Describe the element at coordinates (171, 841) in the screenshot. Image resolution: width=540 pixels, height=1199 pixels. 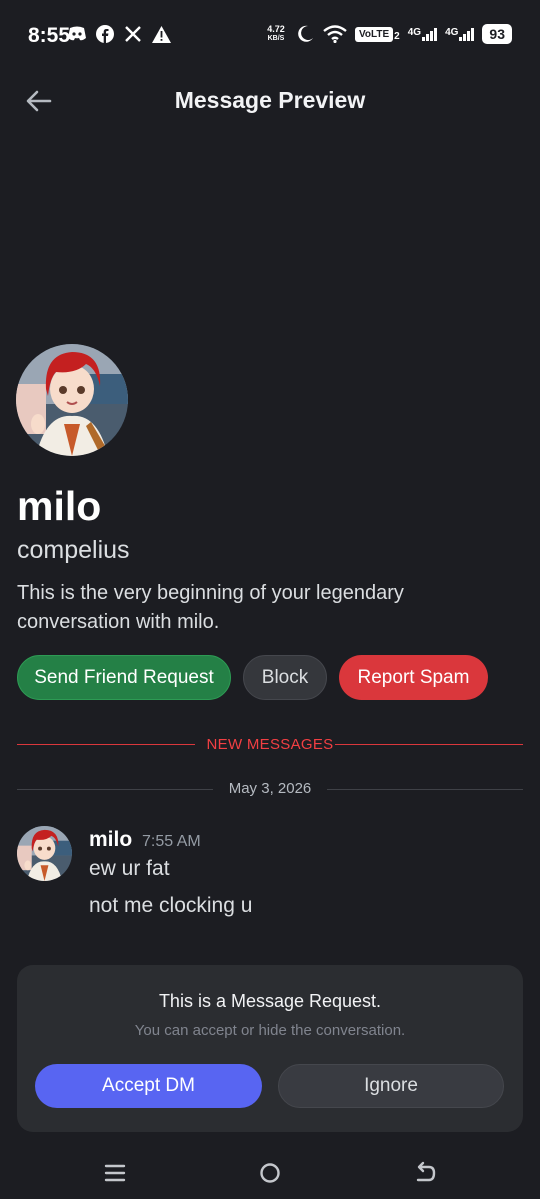
I see `message-timestamp: 7:55 AM` at that location.